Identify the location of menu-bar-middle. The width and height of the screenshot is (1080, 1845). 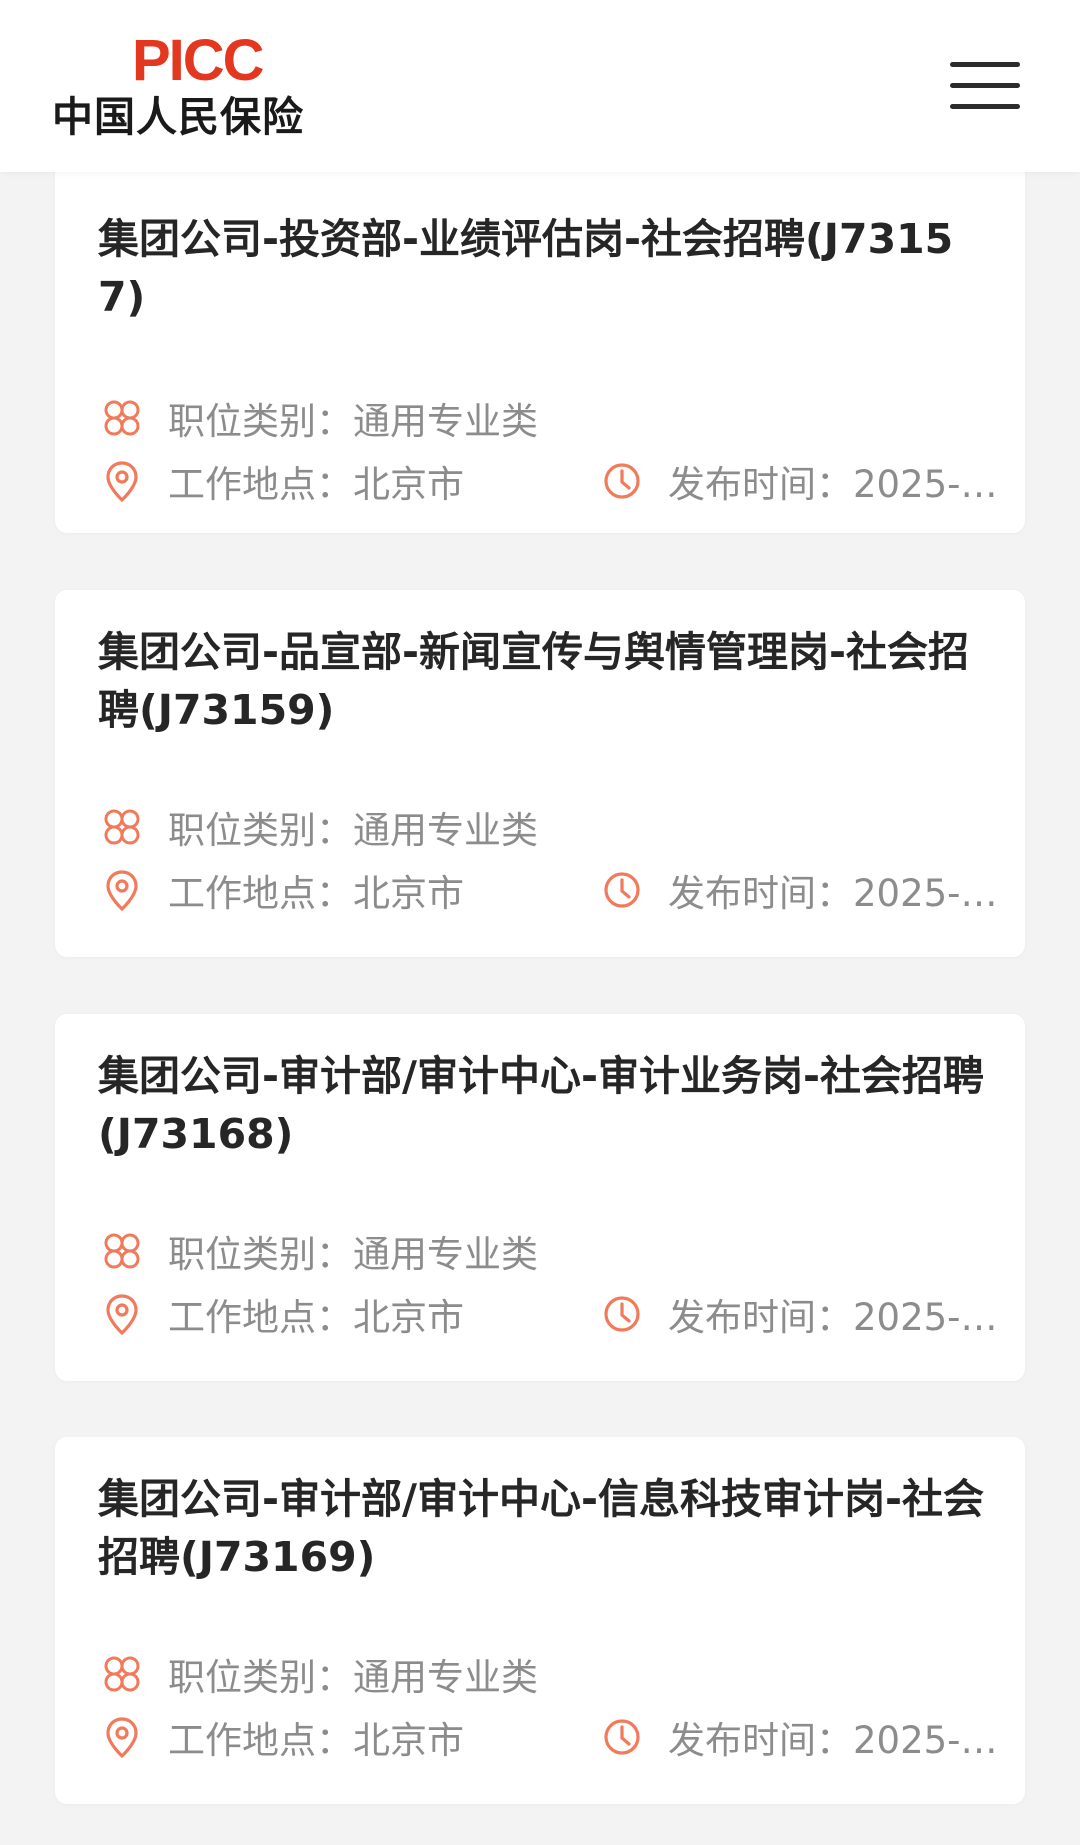
(985, 85).